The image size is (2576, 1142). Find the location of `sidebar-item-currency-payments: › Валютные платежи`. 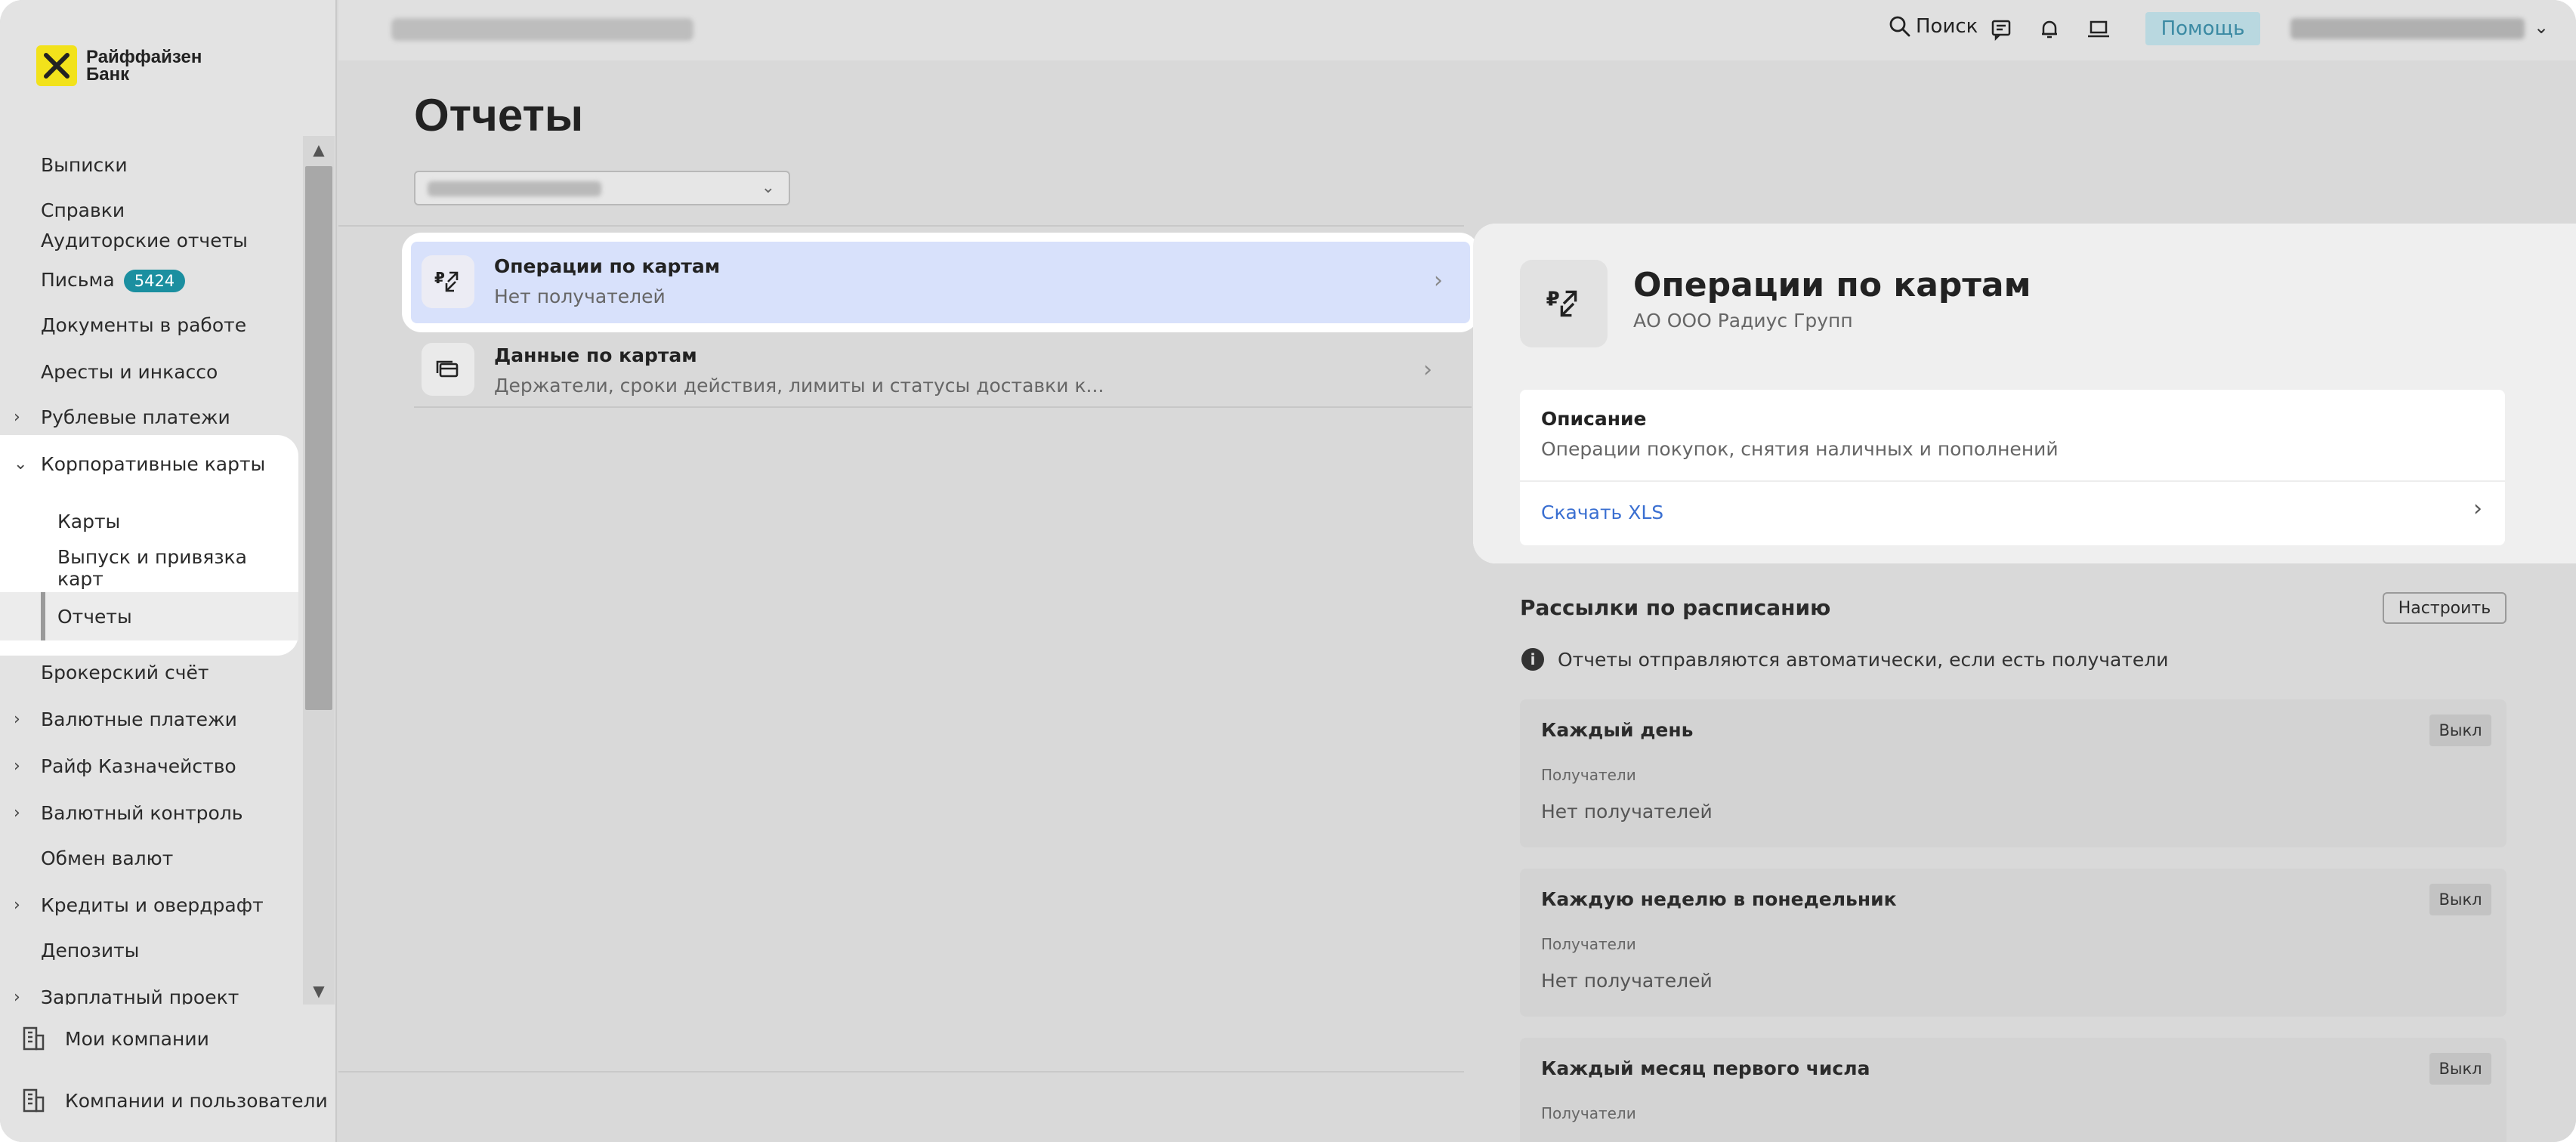

sidebar-item-currency-payments: › Валютные платежи is located at coordinates (149, 719).